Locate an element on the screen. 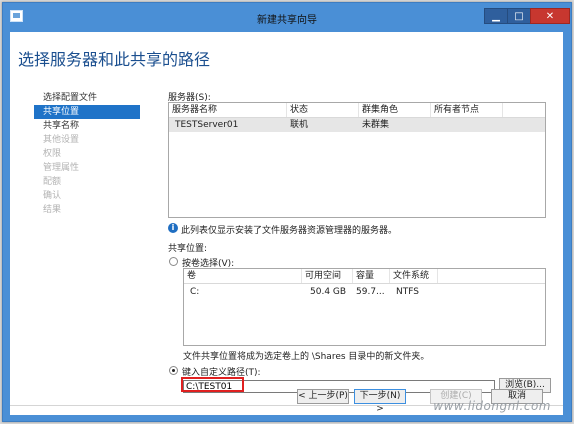 The image size is (574, 424). watermark: www.lidongnl.com is located at coordinates (492, 406).